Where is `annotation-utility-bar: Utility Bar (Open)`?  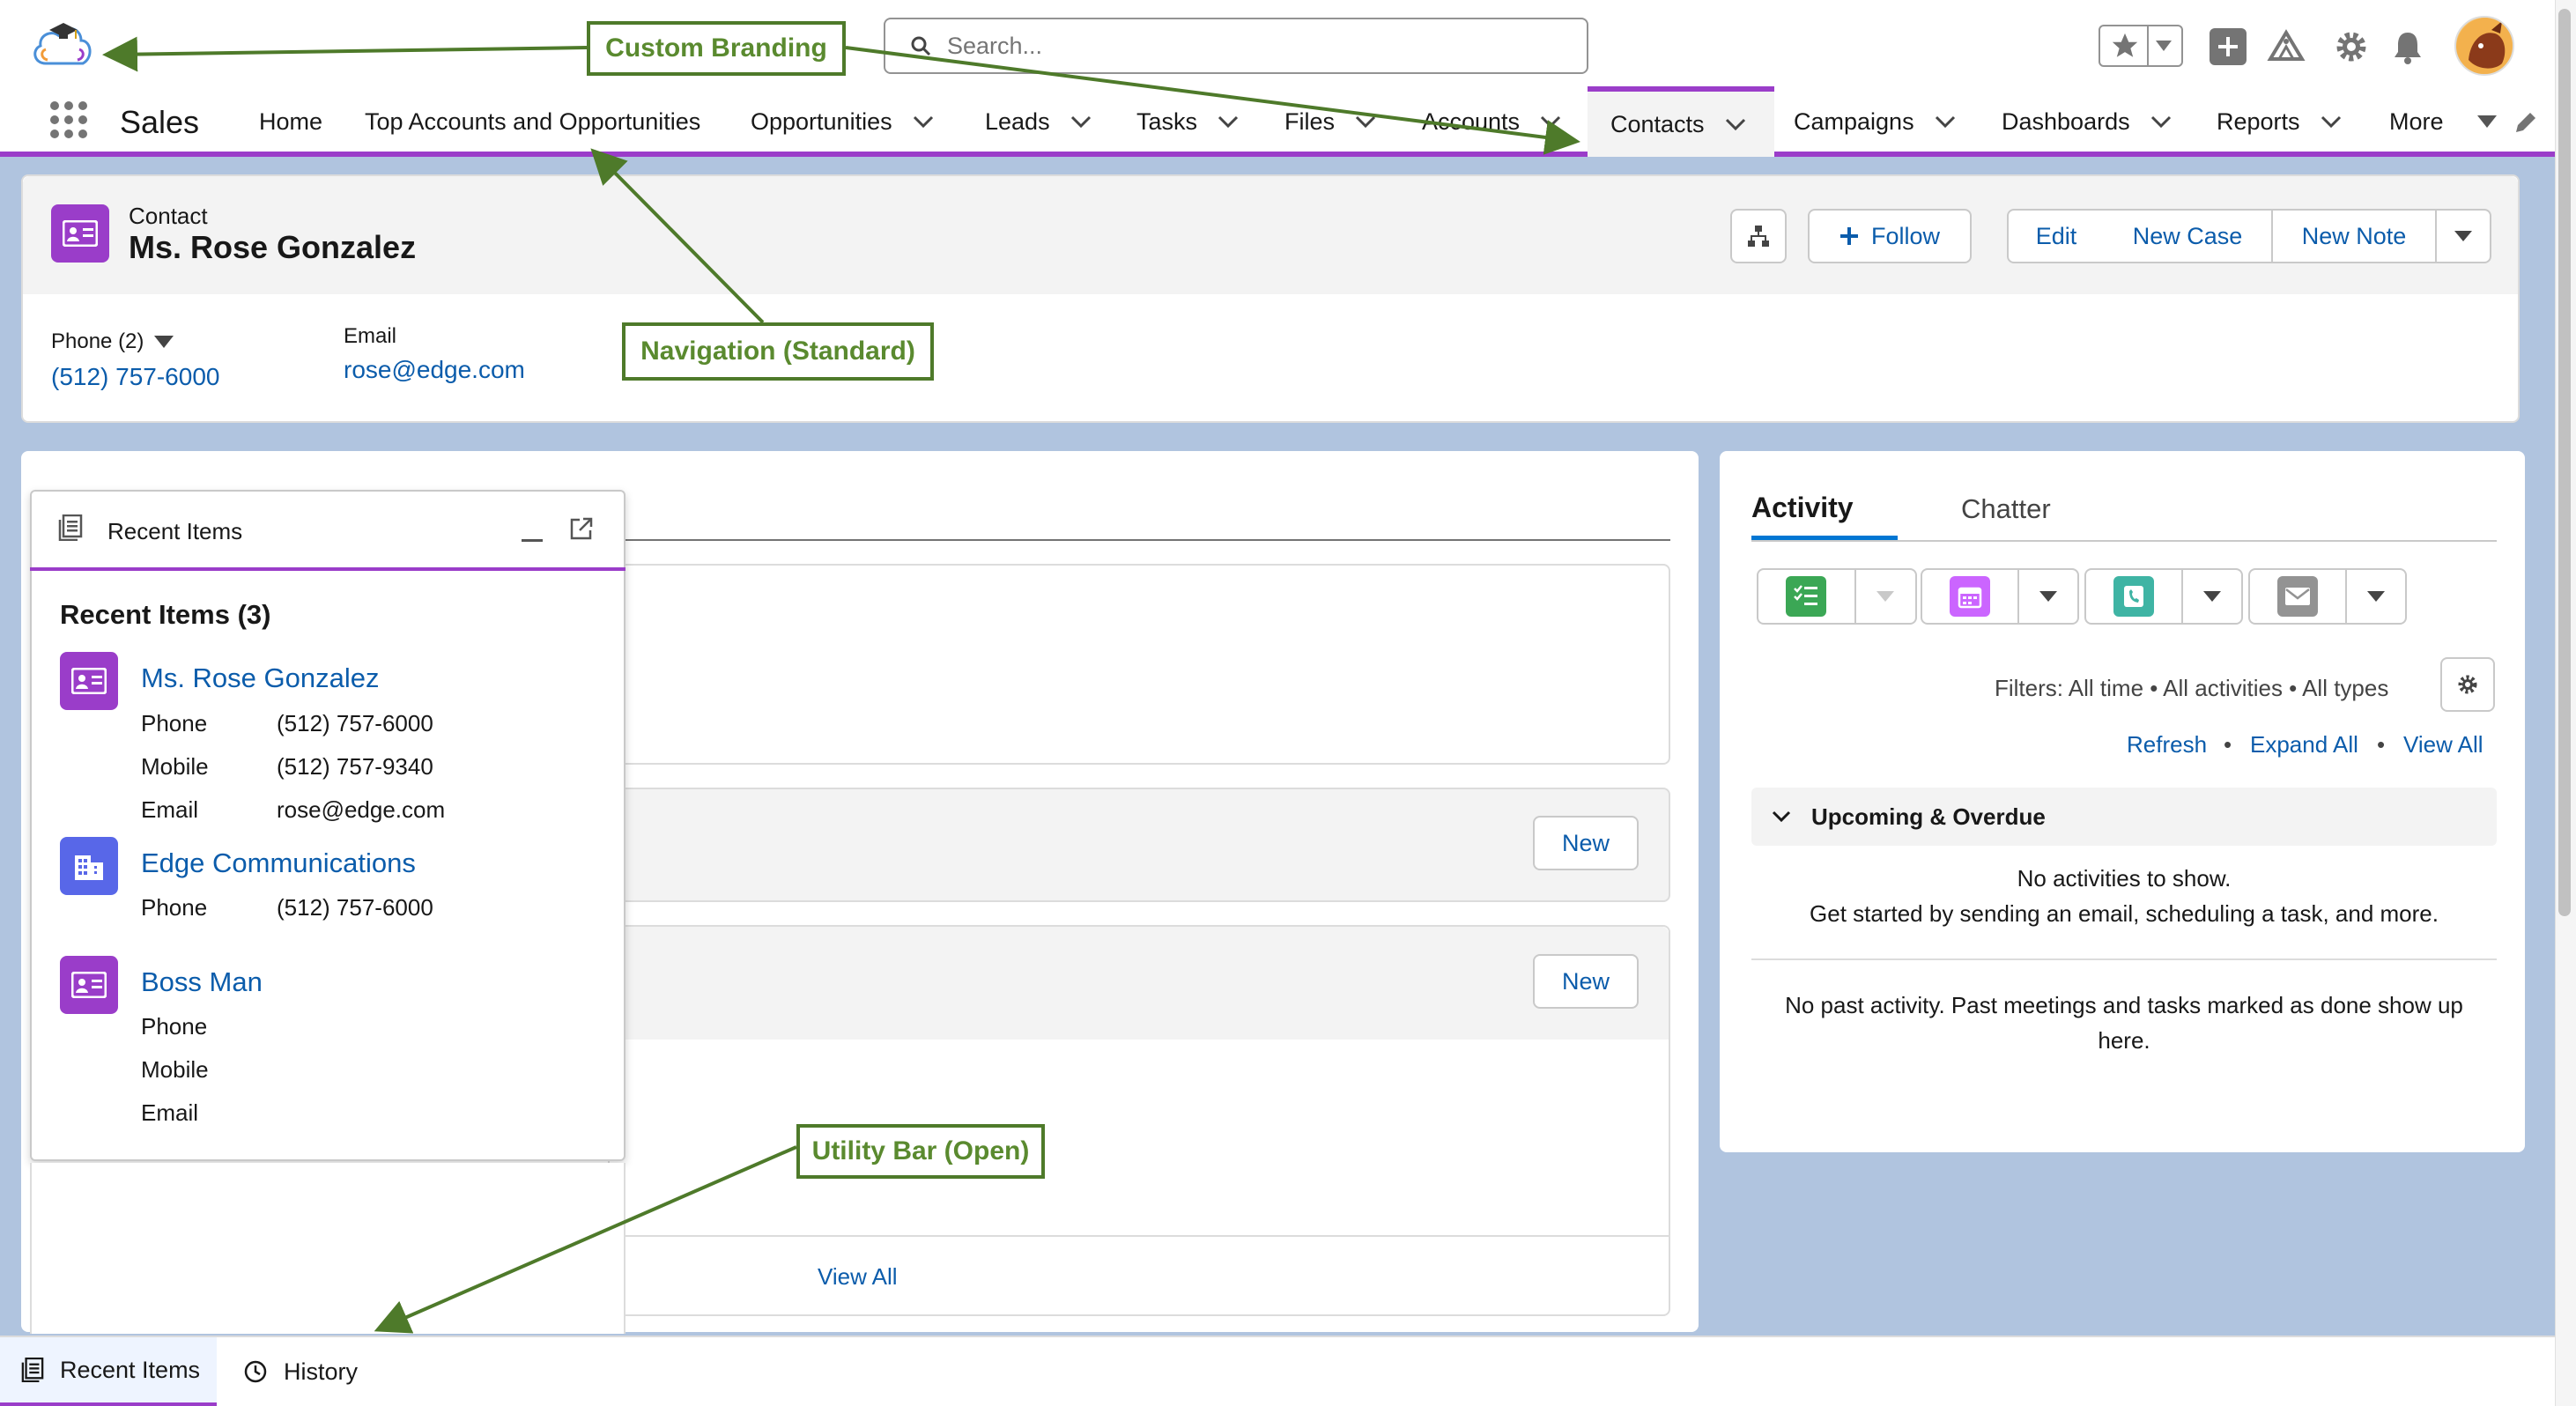 annotation-utility-bar: Utility Bar (Open) is located at coordinates (921, 1151).